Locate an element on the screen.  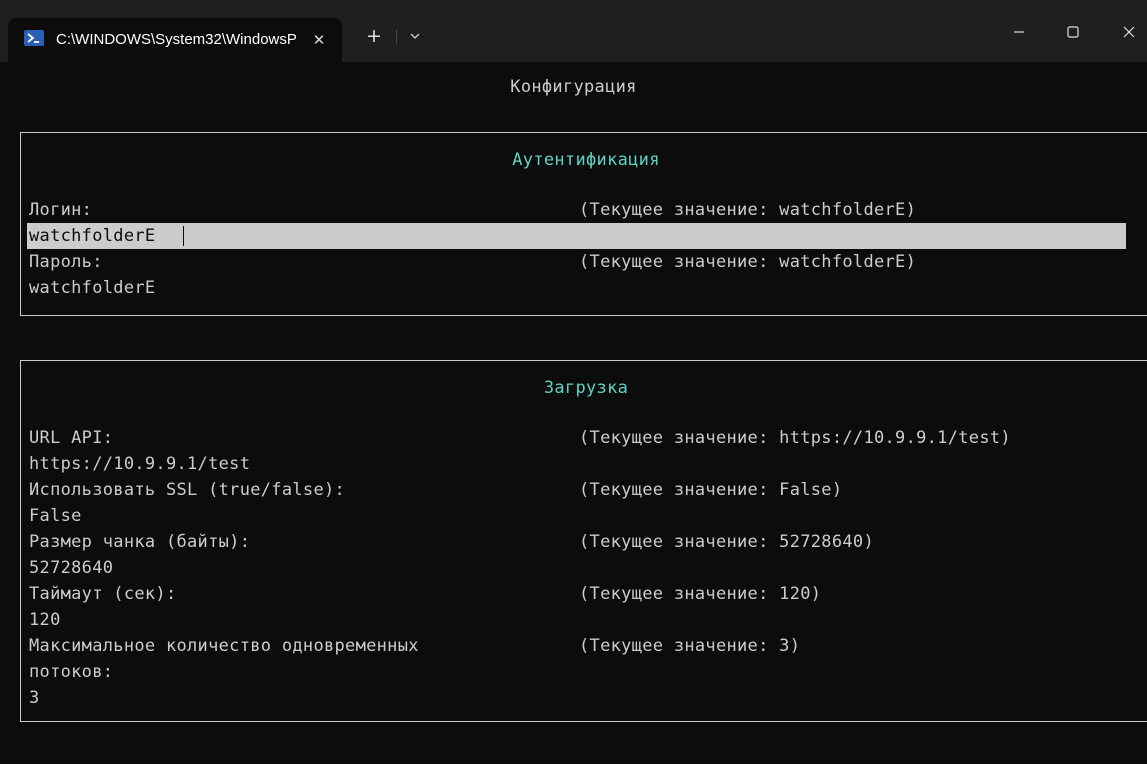
password-label: Пароль: is located at coordinates (66, 262).